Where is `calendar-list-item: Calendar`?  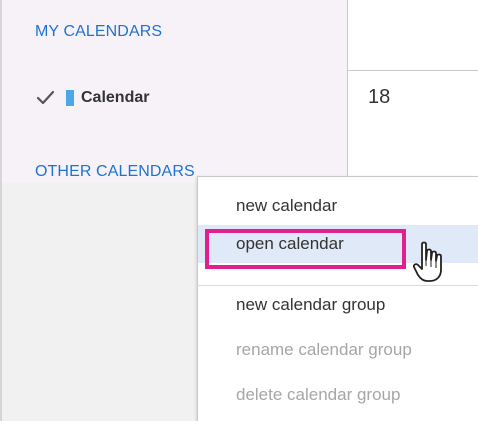
calendar-list-item: Calendar is located at coordinates (92, 98).